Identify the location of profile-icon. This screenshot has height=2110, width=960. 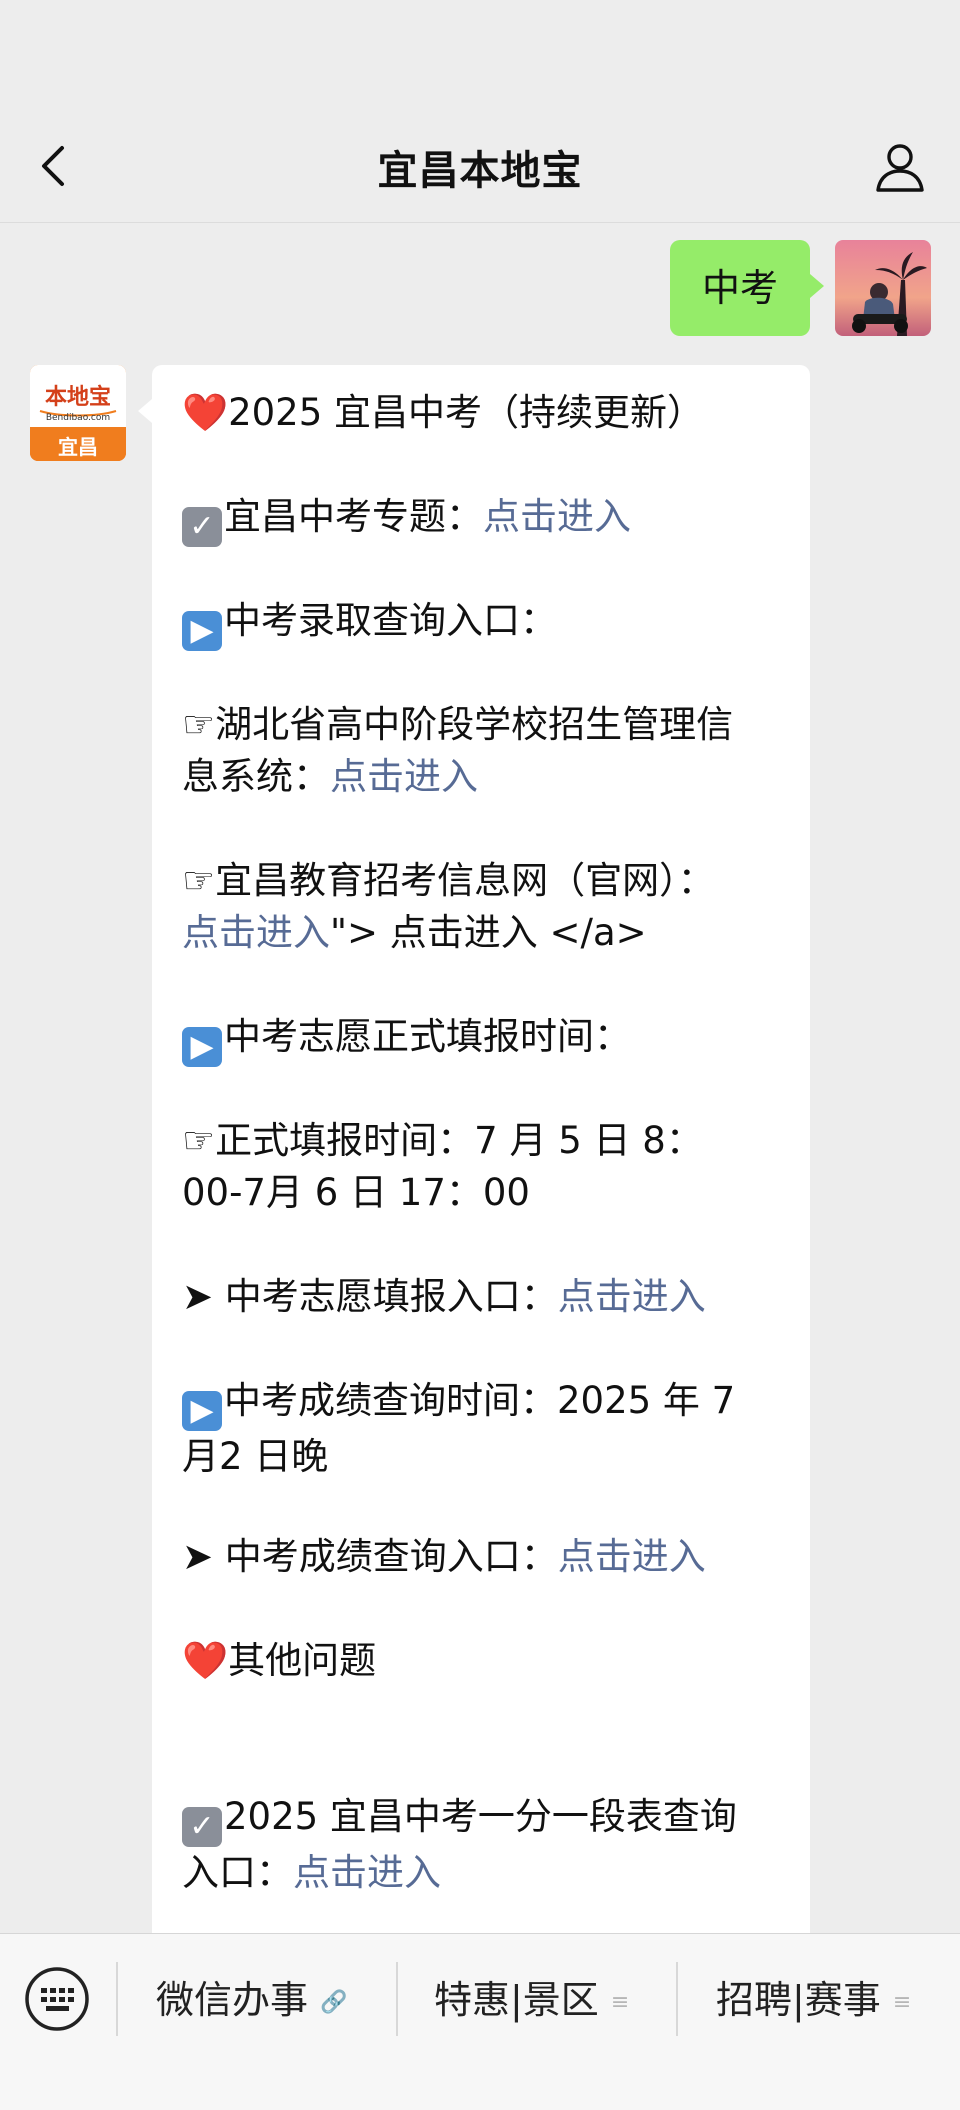
(900, 166).